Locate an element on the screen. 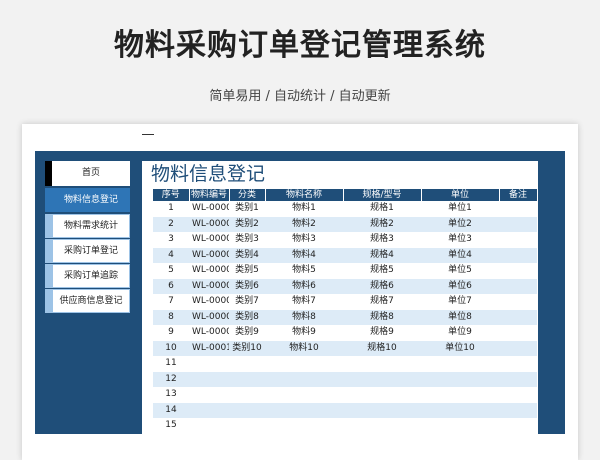 The image size is (600, 460). table-cell: 5 is located at coordinates (171, 271).